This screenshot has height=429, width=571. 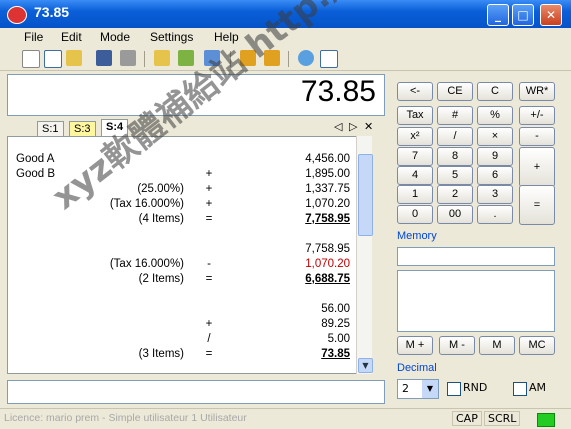 I want to click on tape-row: Good B +1,895.00, so click(x=189, y=175).